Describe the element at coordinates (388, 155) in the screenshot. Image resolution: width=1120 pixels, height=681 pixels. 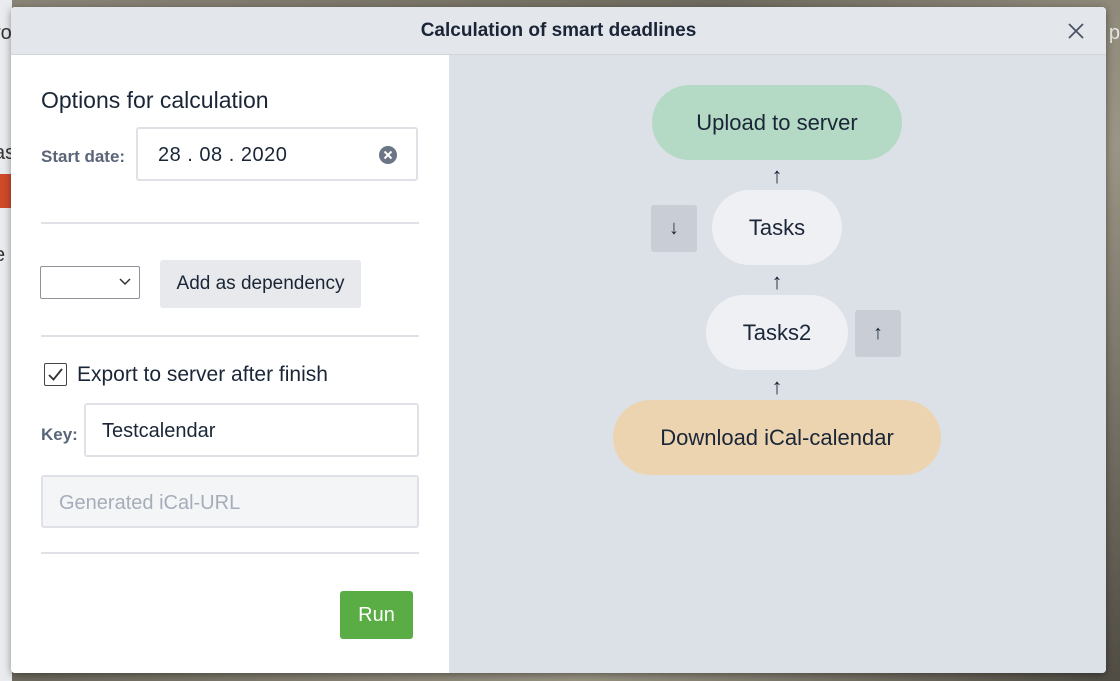
I see `clear-date-icon` at that location.